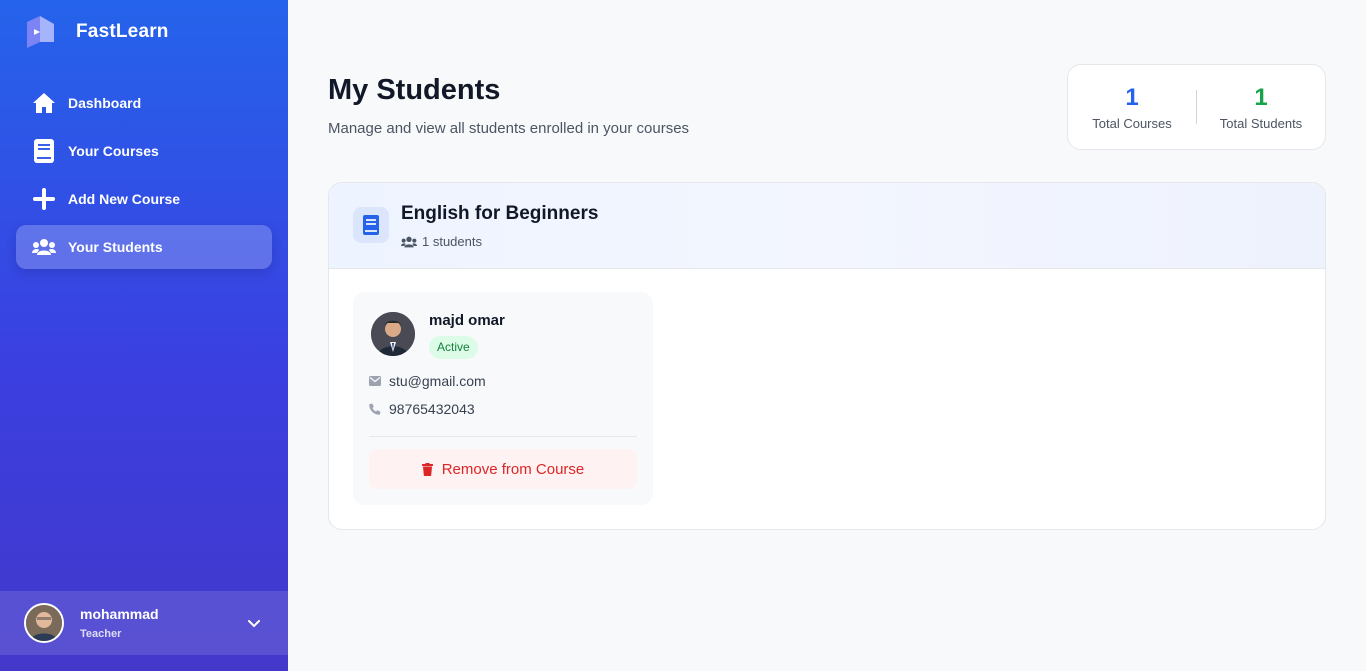 The height and width of the screenshot is (671, 1366). Describe the element at coordinates (453, 347) in the screenshot. I see `status-badge: Active` at that location.